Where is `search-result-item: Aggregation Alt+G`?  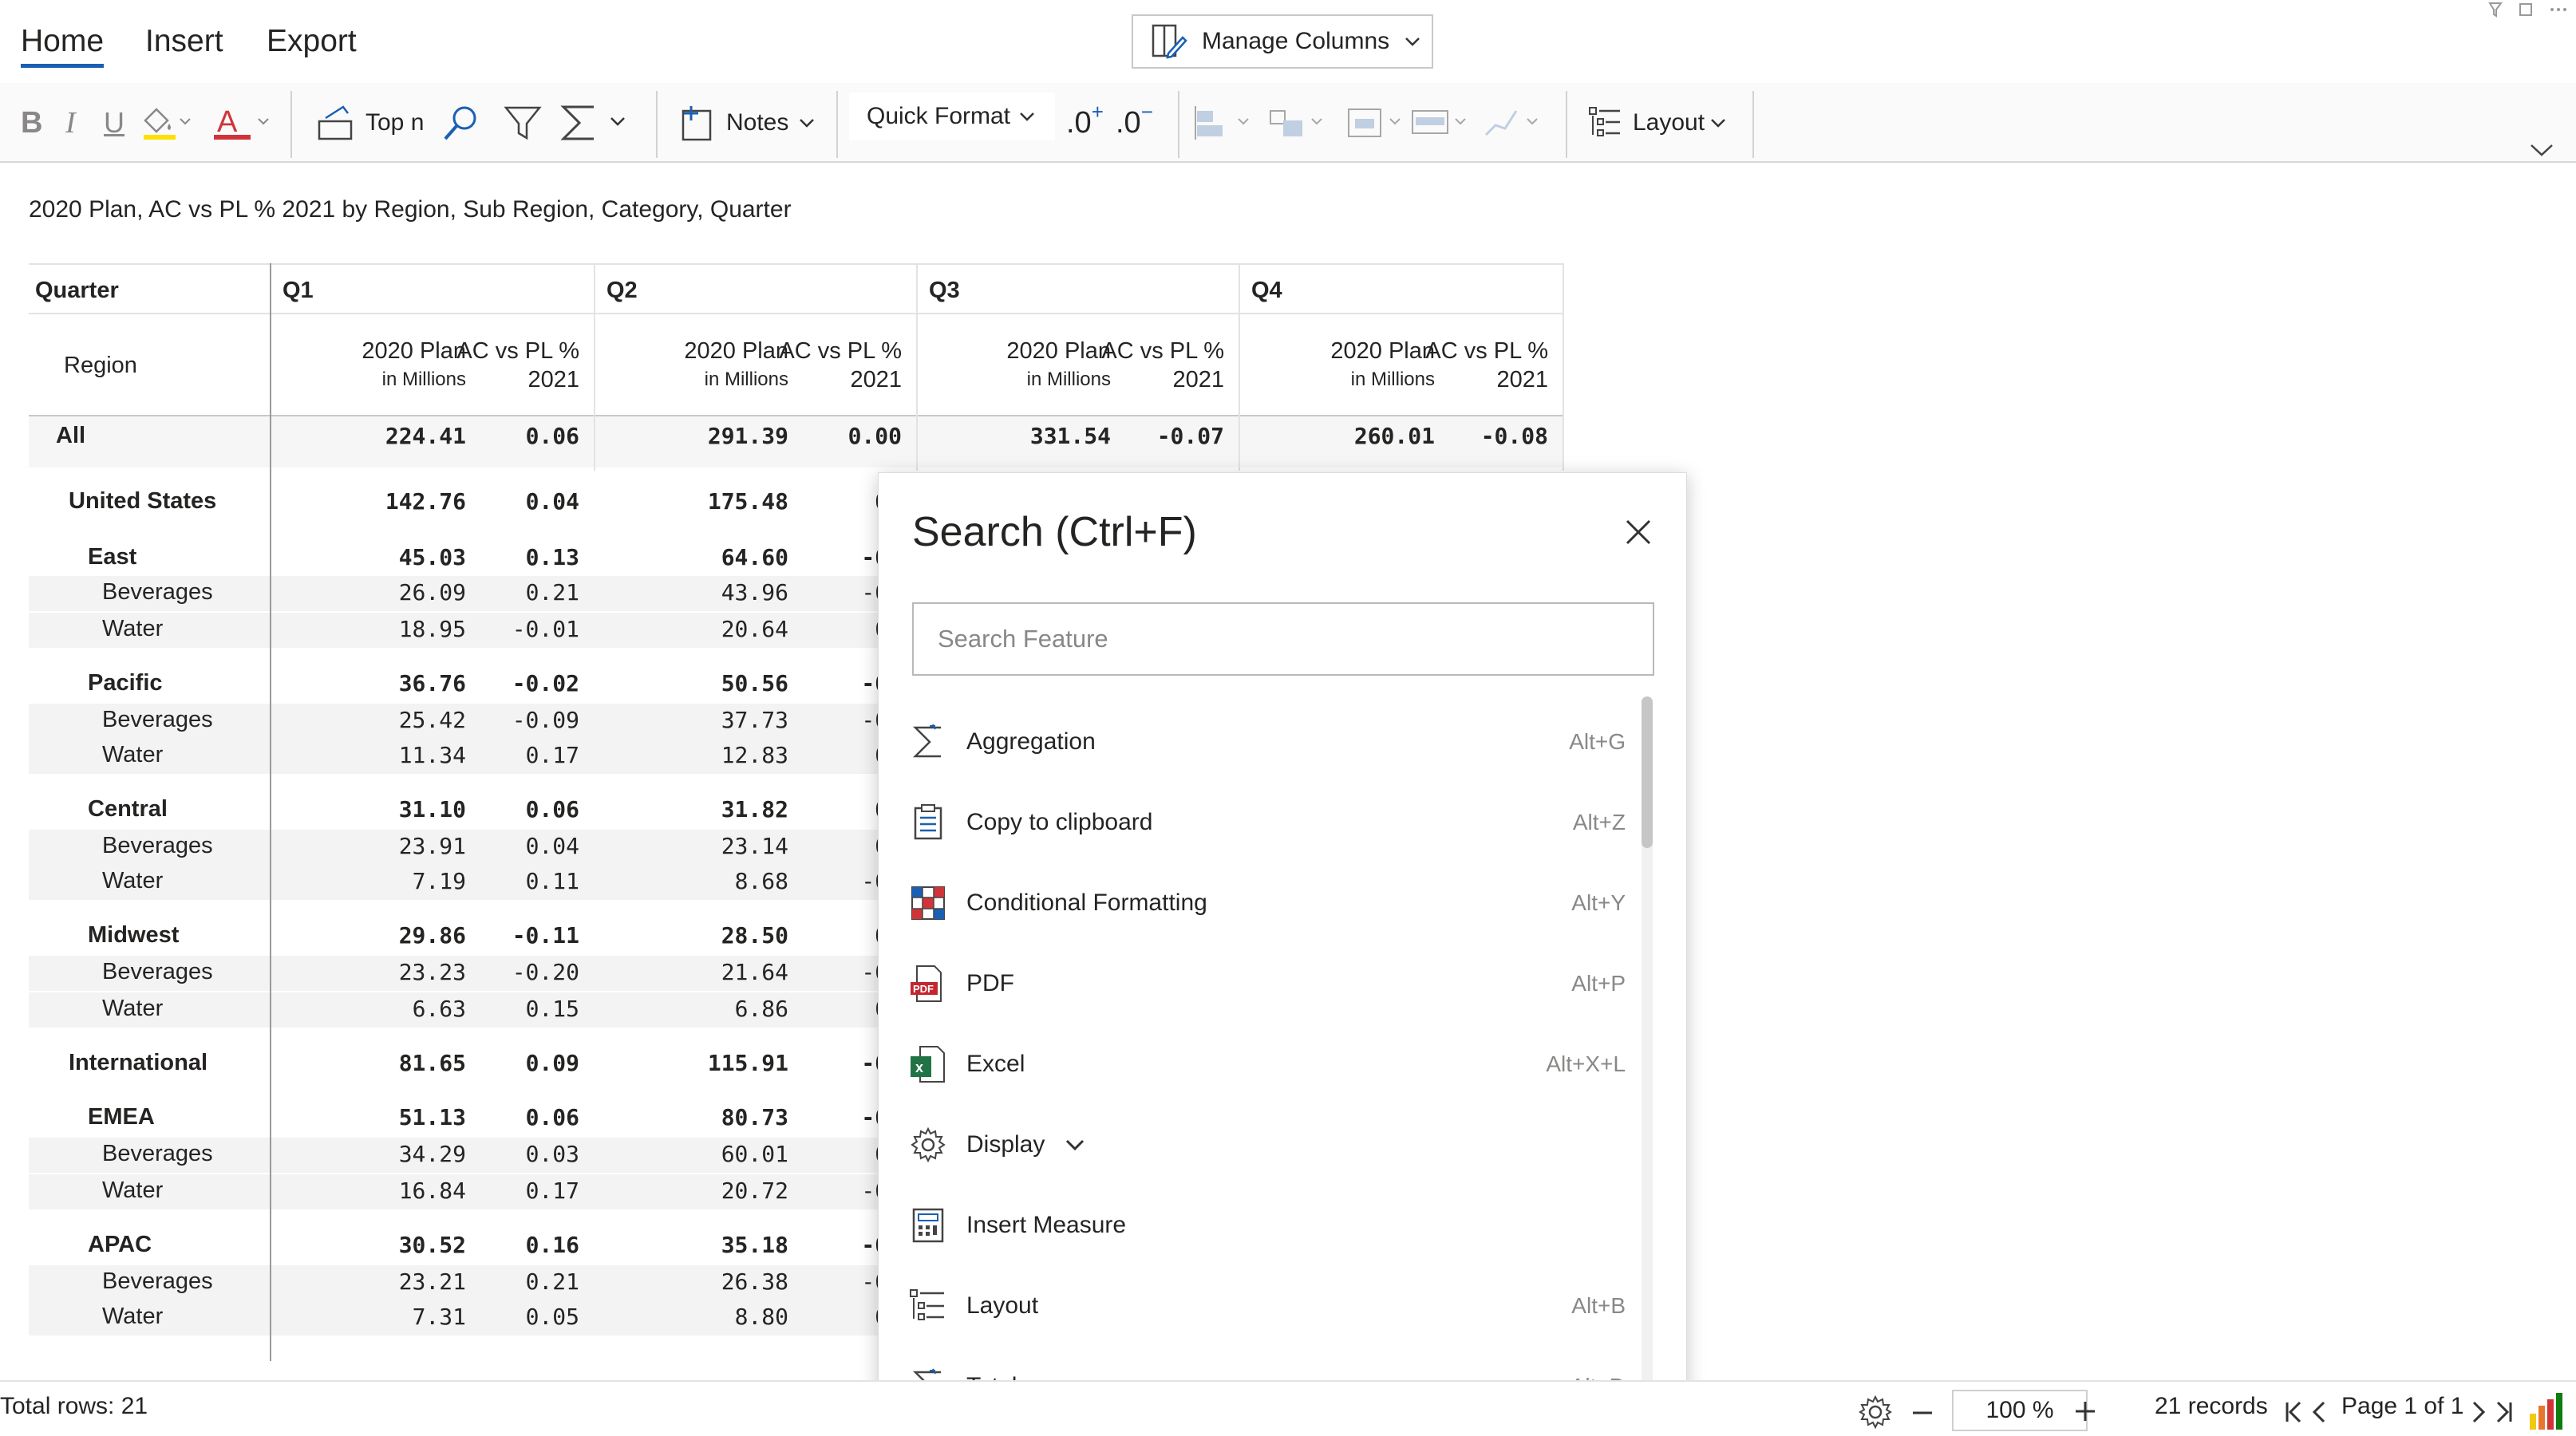 search-result-item: Aggregation Alt+G is located at coordinates (1266, 742).